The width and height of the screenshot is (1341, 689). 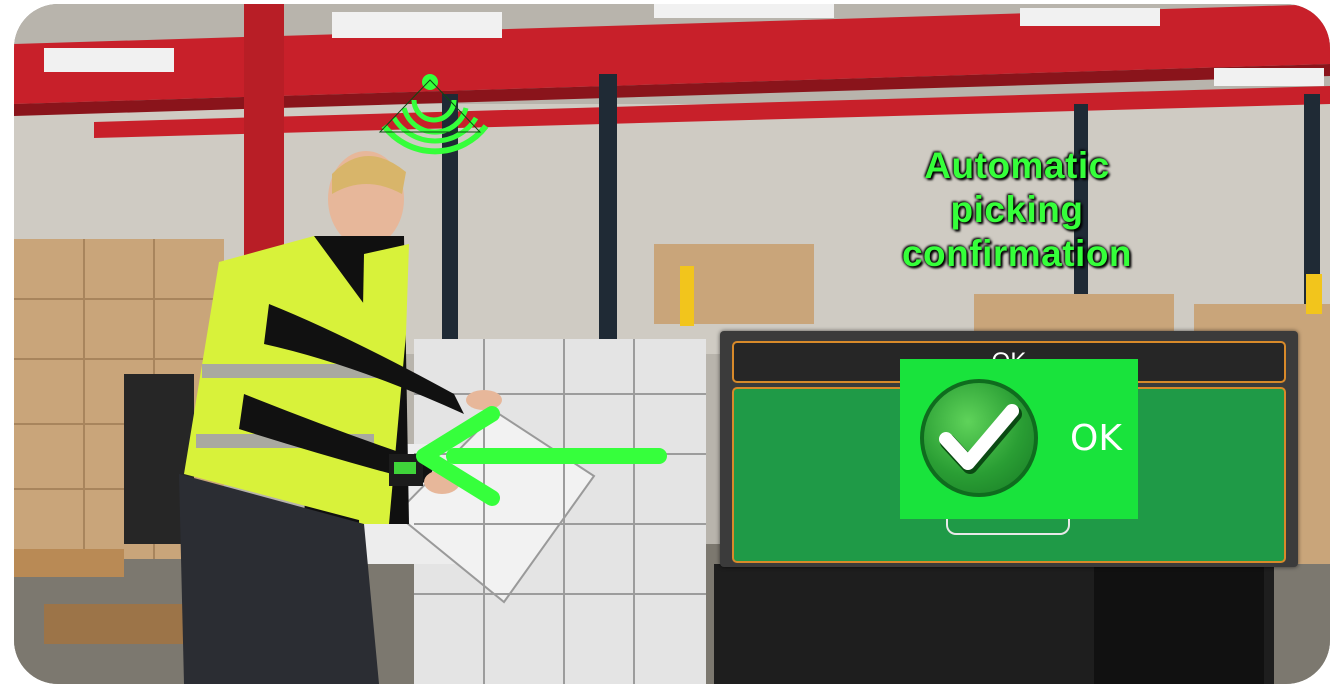 I want to click on ok-confirmation-popup: OK, so click(x=1019, y=439).